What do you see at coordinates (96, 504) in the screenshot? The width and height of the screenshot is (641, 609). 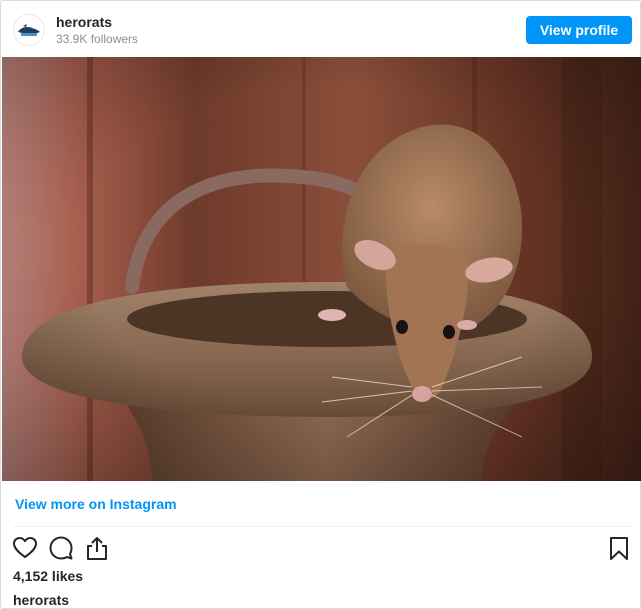 I see `view-more-on-instagram-link: View more on Instagram` at bounding box center [96, 504].